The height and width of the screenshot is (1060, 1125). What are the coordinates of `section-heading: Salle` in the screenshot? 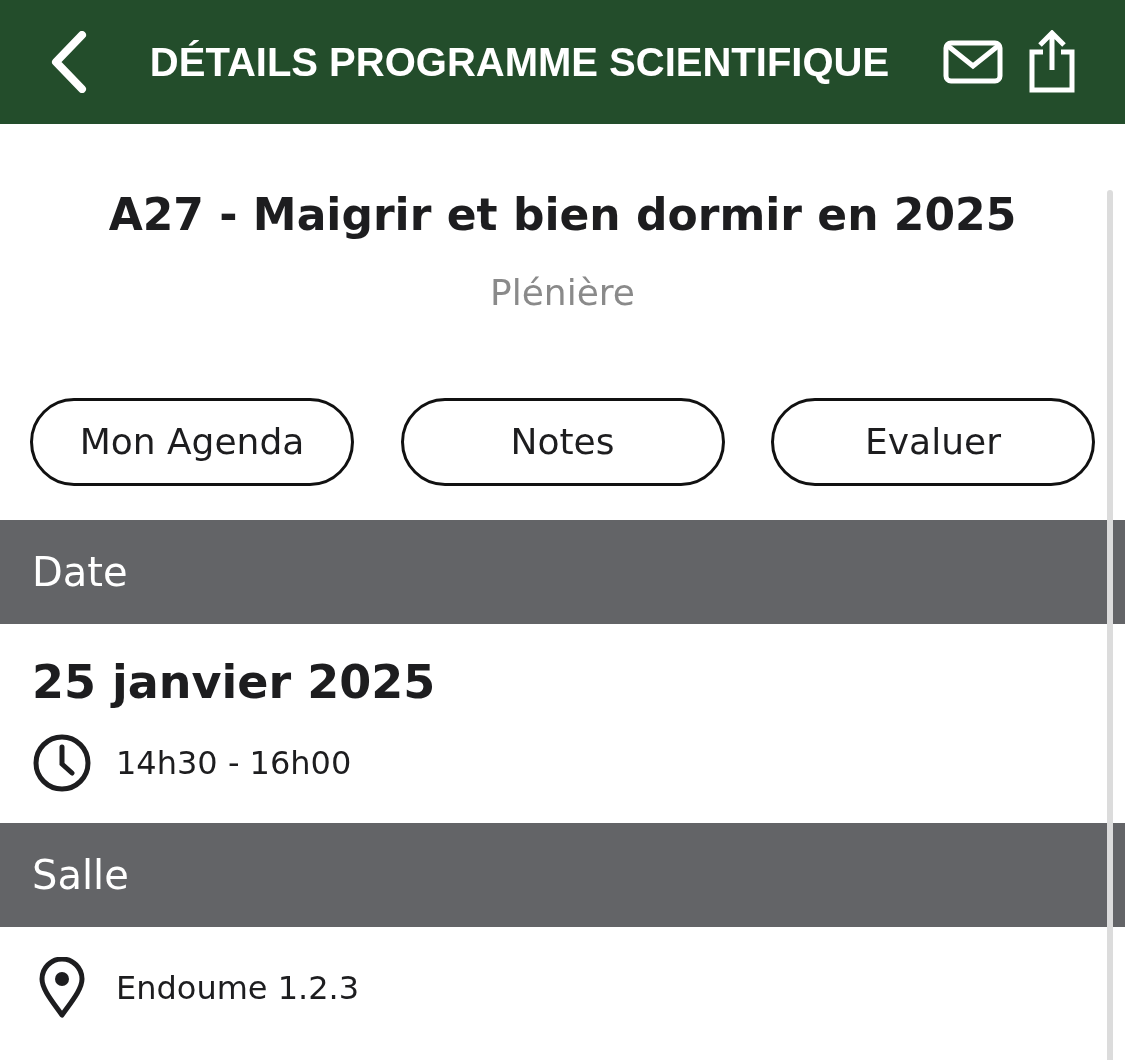 It's located at (80, 875).